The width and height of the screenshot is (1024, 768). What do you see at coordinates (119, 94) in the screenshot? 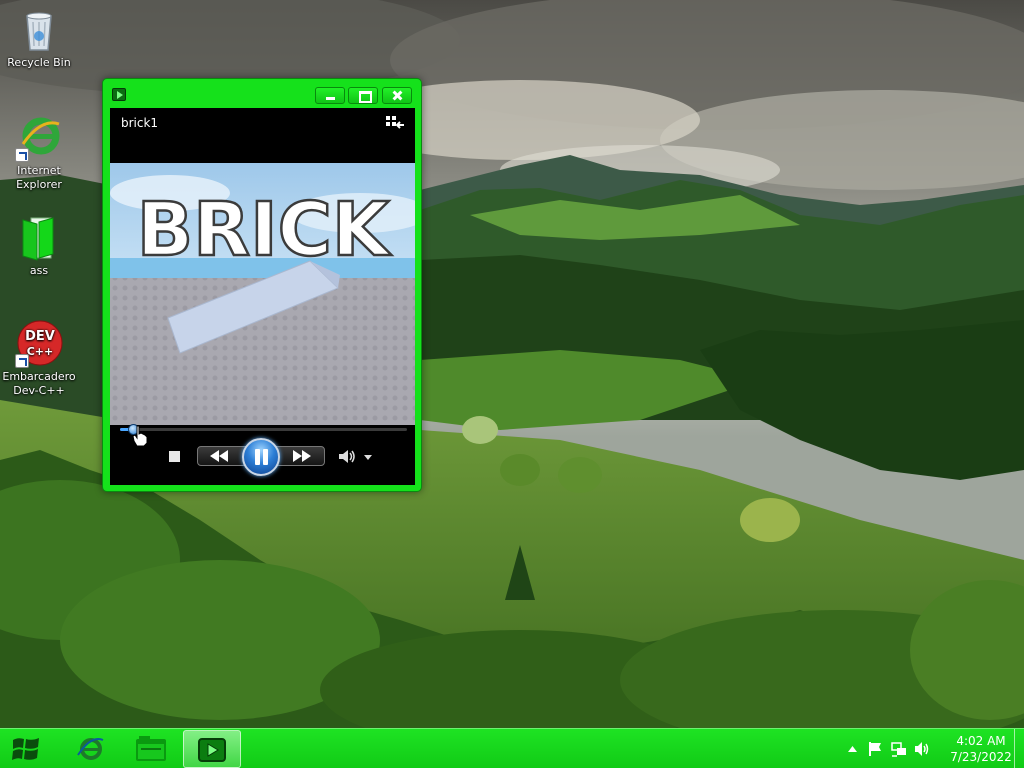
I see `media-player-app-icon` at bounding box center [119, 94].